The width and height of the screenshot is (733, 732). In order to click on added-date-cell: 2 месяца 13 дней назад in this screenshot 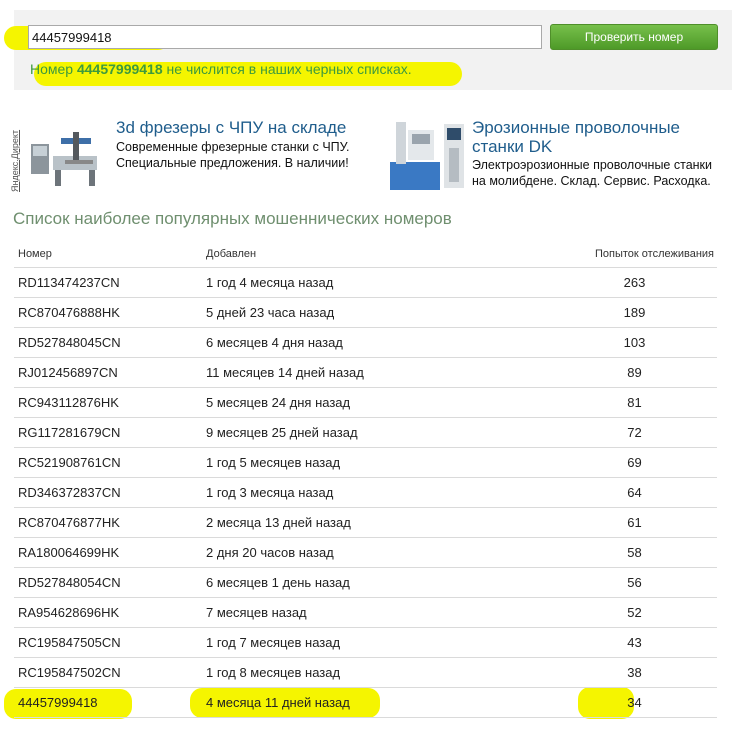, I will do `click(347, 522)`.